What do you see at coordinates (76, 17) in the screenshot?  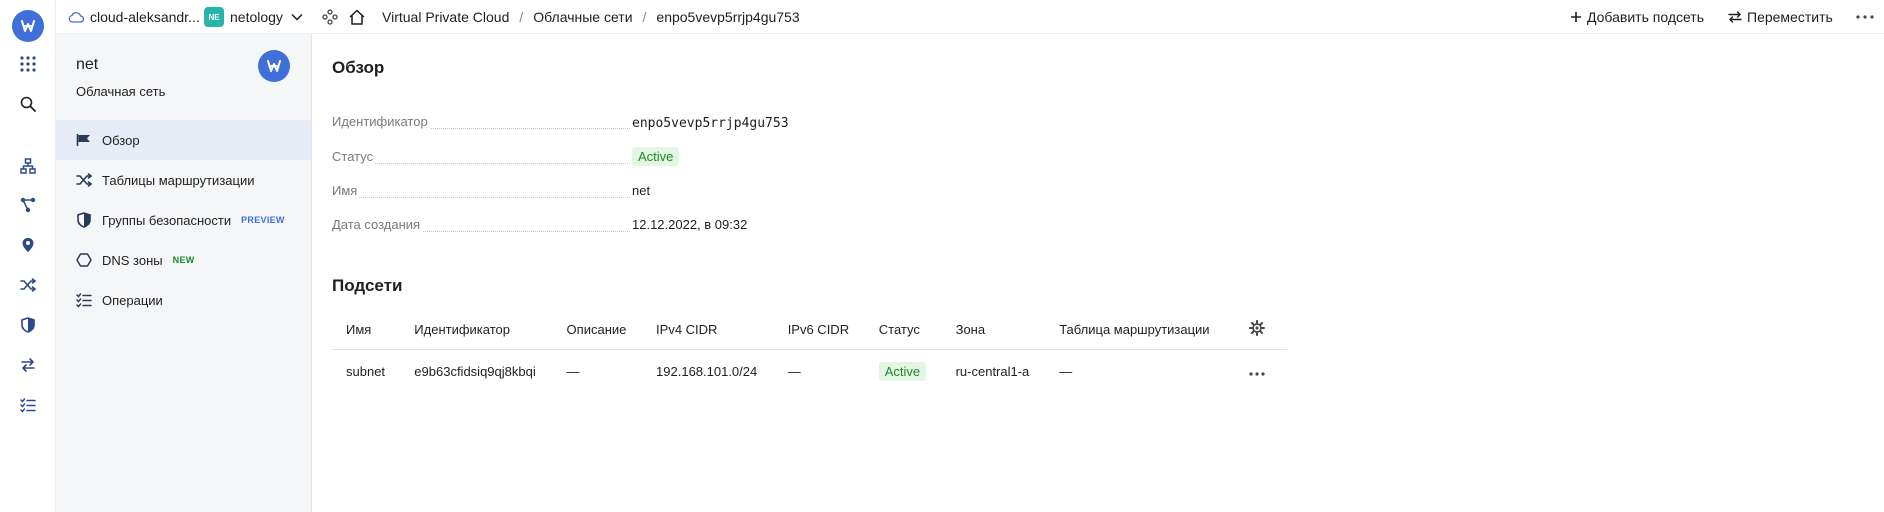 I see `cloud-icon` at bounding box center [76, 17].